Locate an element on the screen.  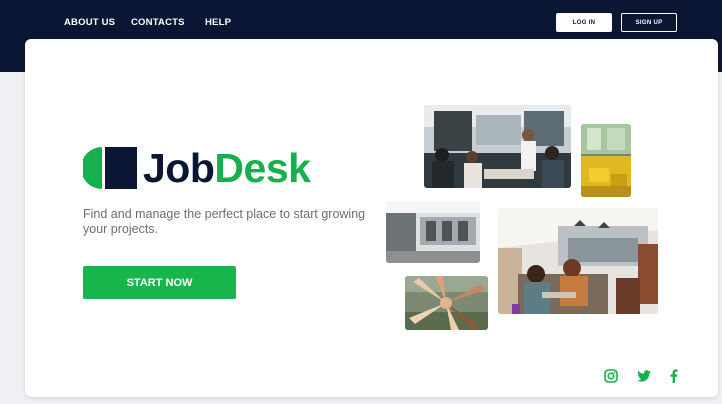
nav-link-about-us: ABOUT US is located at coordinates (89, 22).